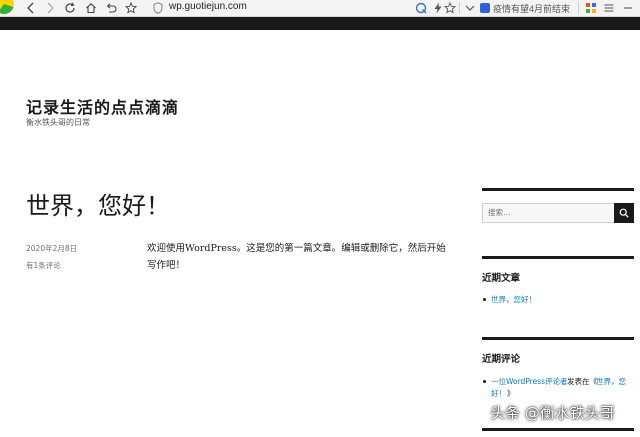 The image size is (640, 437). What do you see at coordinates (51, 248) in the screenshot?
I see `post-date: 2020年2月8日` at bounding box center [51, 248].